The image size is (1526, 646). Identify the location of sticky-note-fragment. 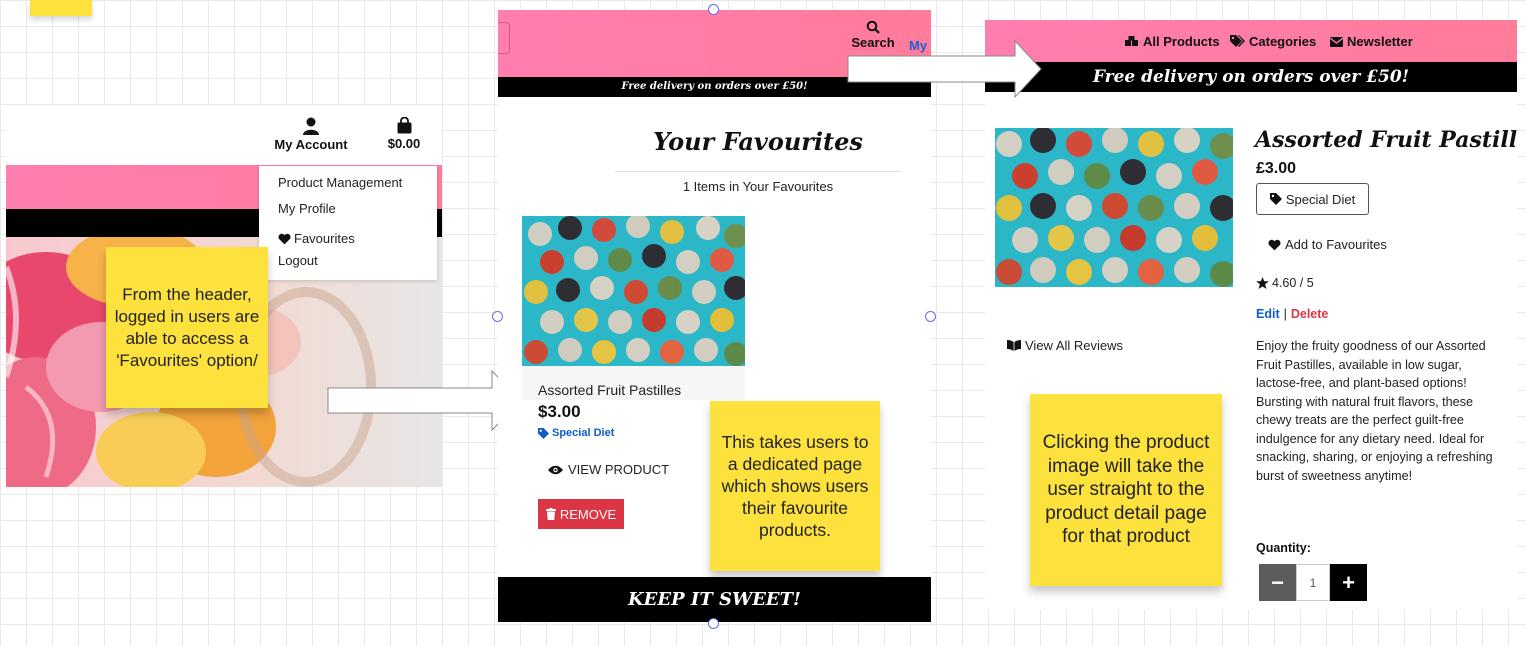
(61, 8).